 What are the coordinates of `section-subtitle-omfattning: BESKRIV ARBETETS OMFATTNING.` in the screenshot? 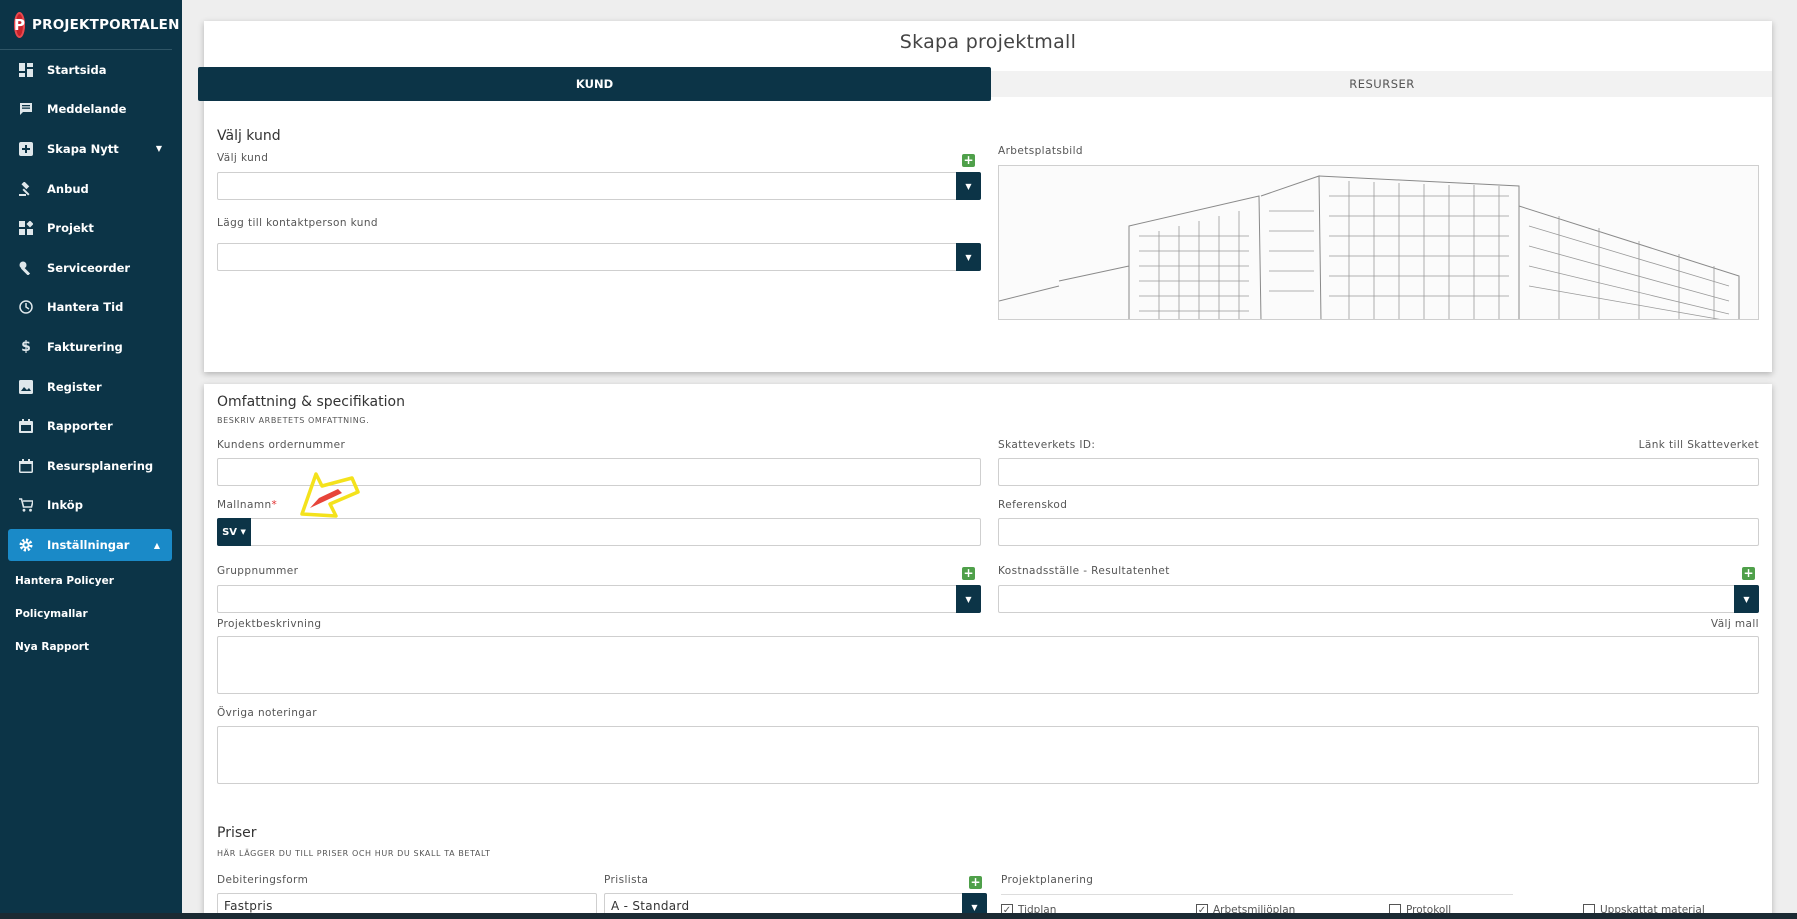 It's located at (293, 420).